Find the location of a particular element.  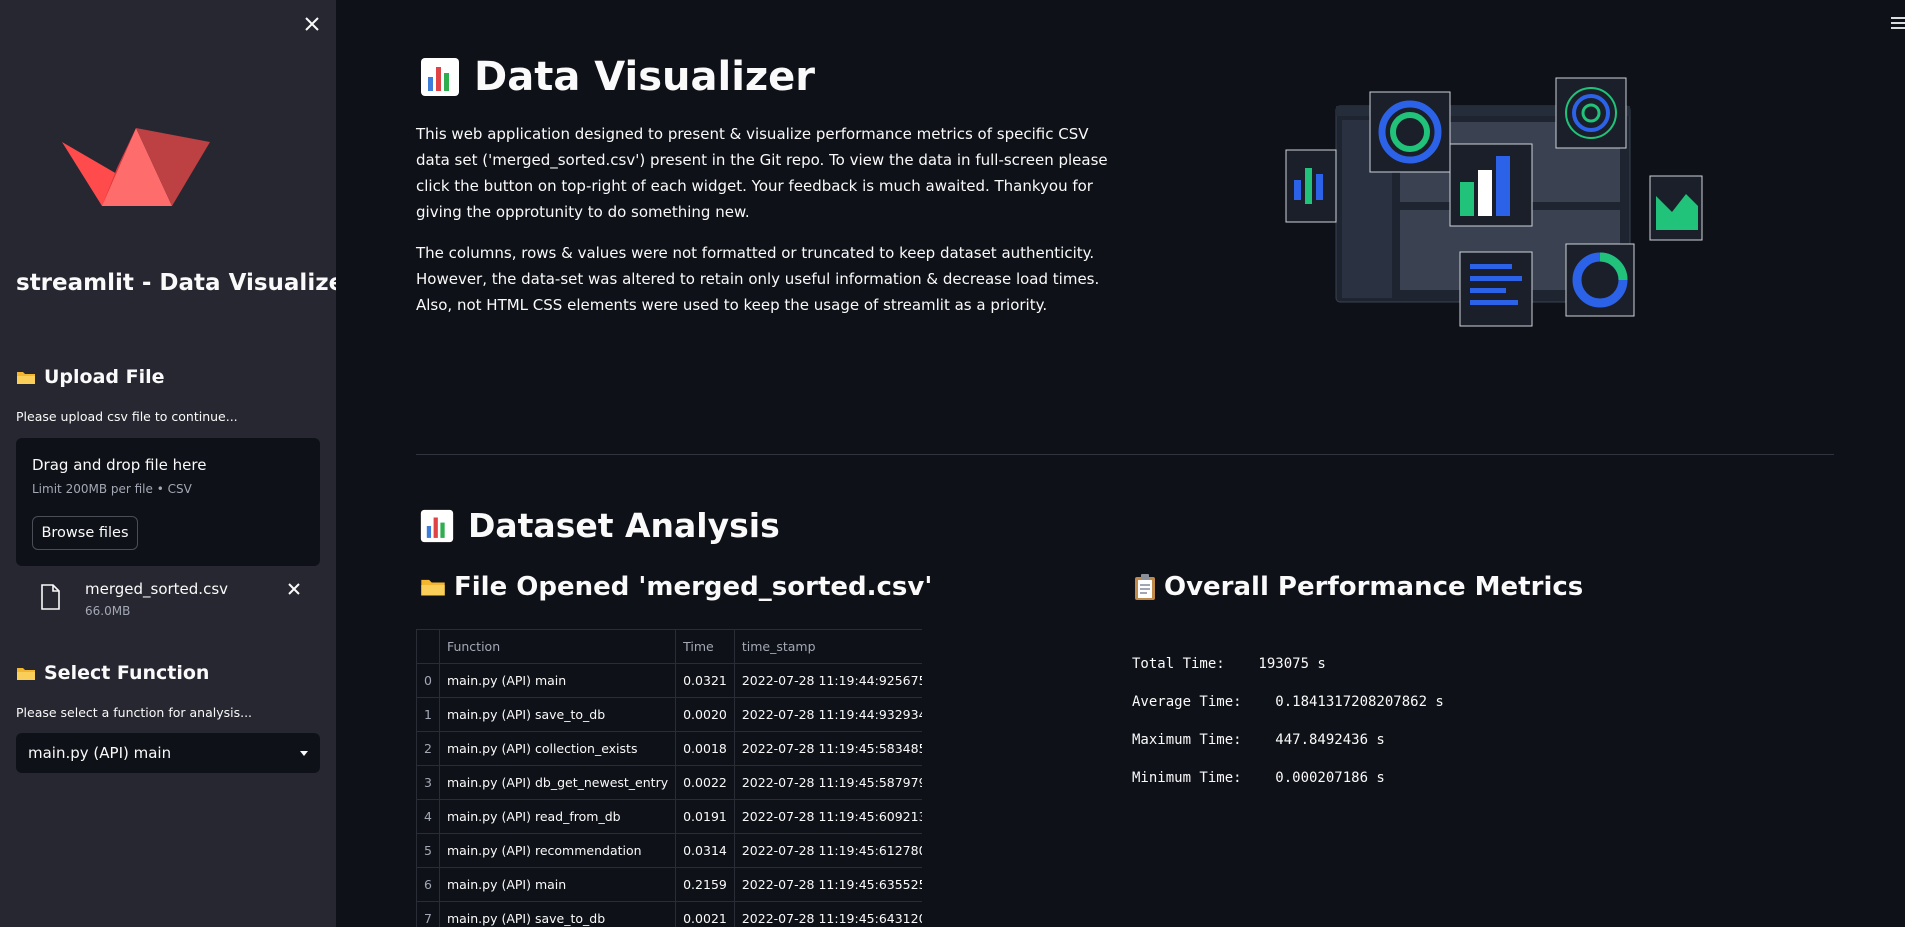

page-title-text: Data Visualizer is located at coordinates (645, 77).